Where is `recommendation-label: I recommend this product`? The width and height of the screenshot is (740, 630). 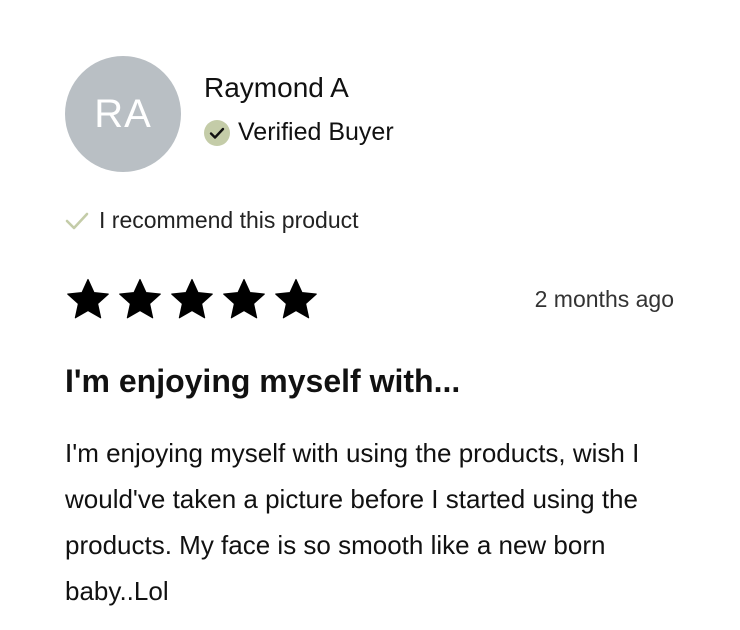
recommendation-label: I recommend this product is located at coordinates (229, 220).